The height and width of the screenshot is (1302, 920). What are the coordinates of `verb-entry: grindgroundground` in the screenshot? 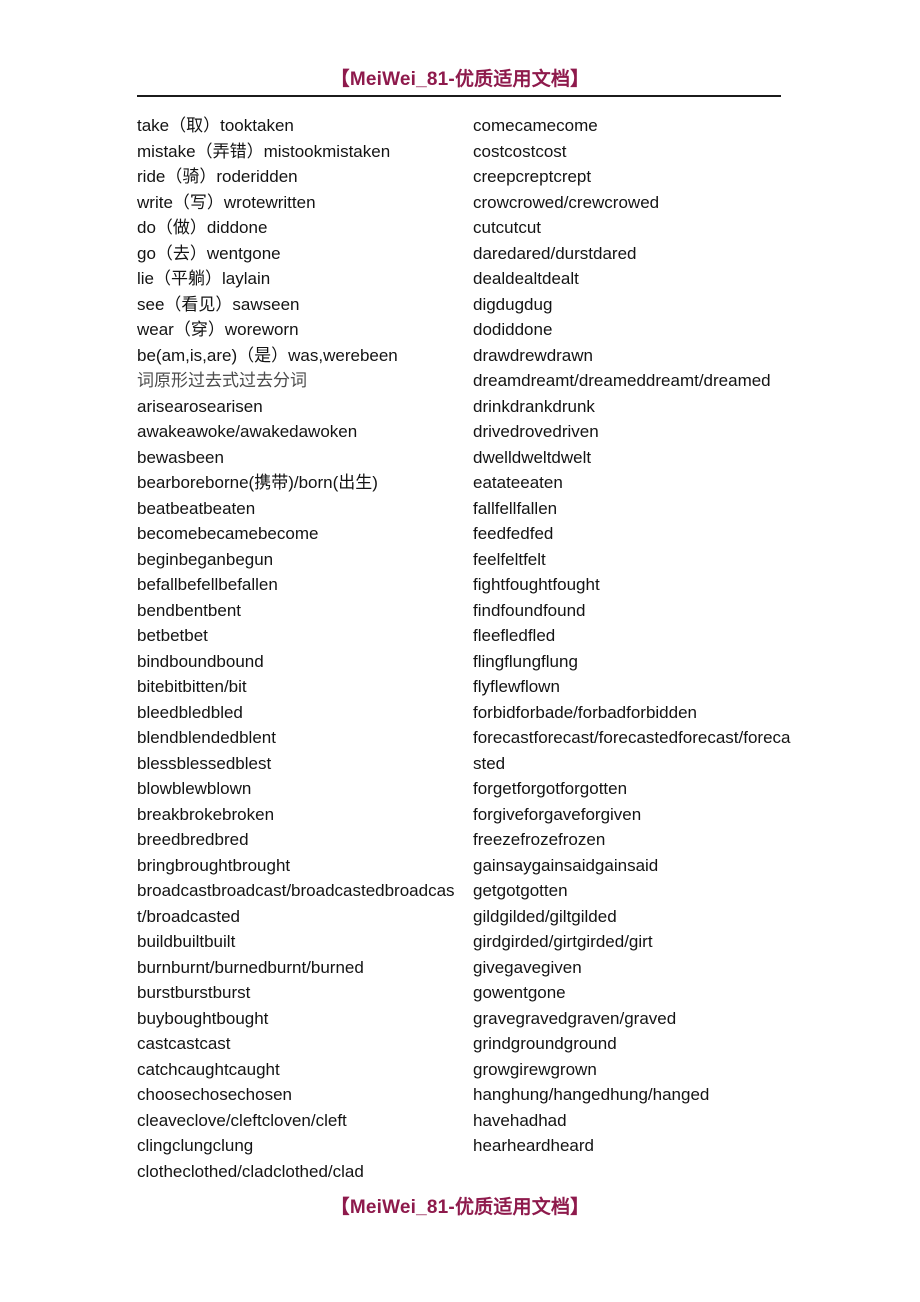 It's located at (545, 1043).